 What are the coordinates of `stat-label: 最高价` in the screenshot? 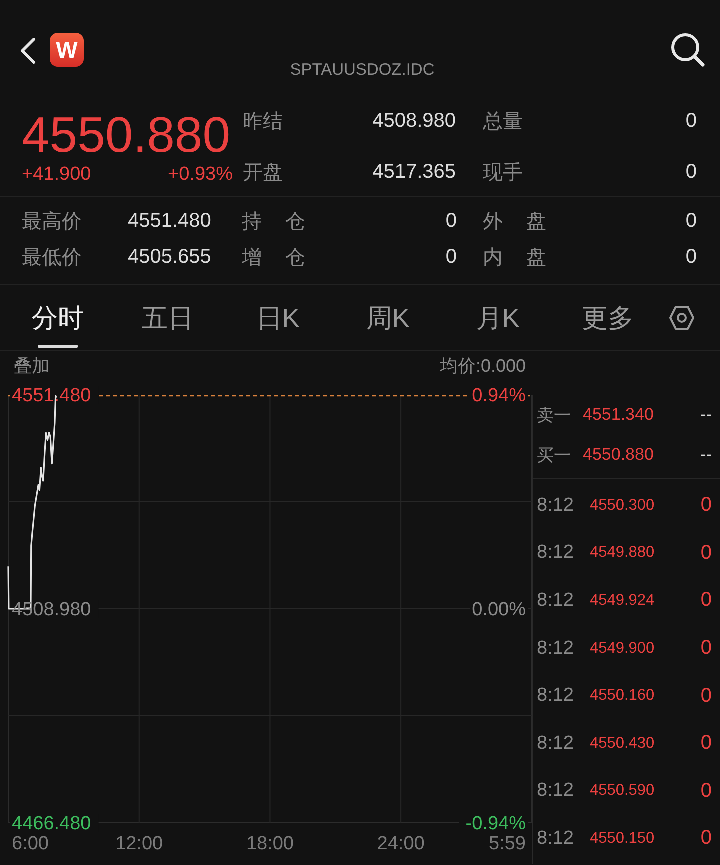 It's located at (52, 222).